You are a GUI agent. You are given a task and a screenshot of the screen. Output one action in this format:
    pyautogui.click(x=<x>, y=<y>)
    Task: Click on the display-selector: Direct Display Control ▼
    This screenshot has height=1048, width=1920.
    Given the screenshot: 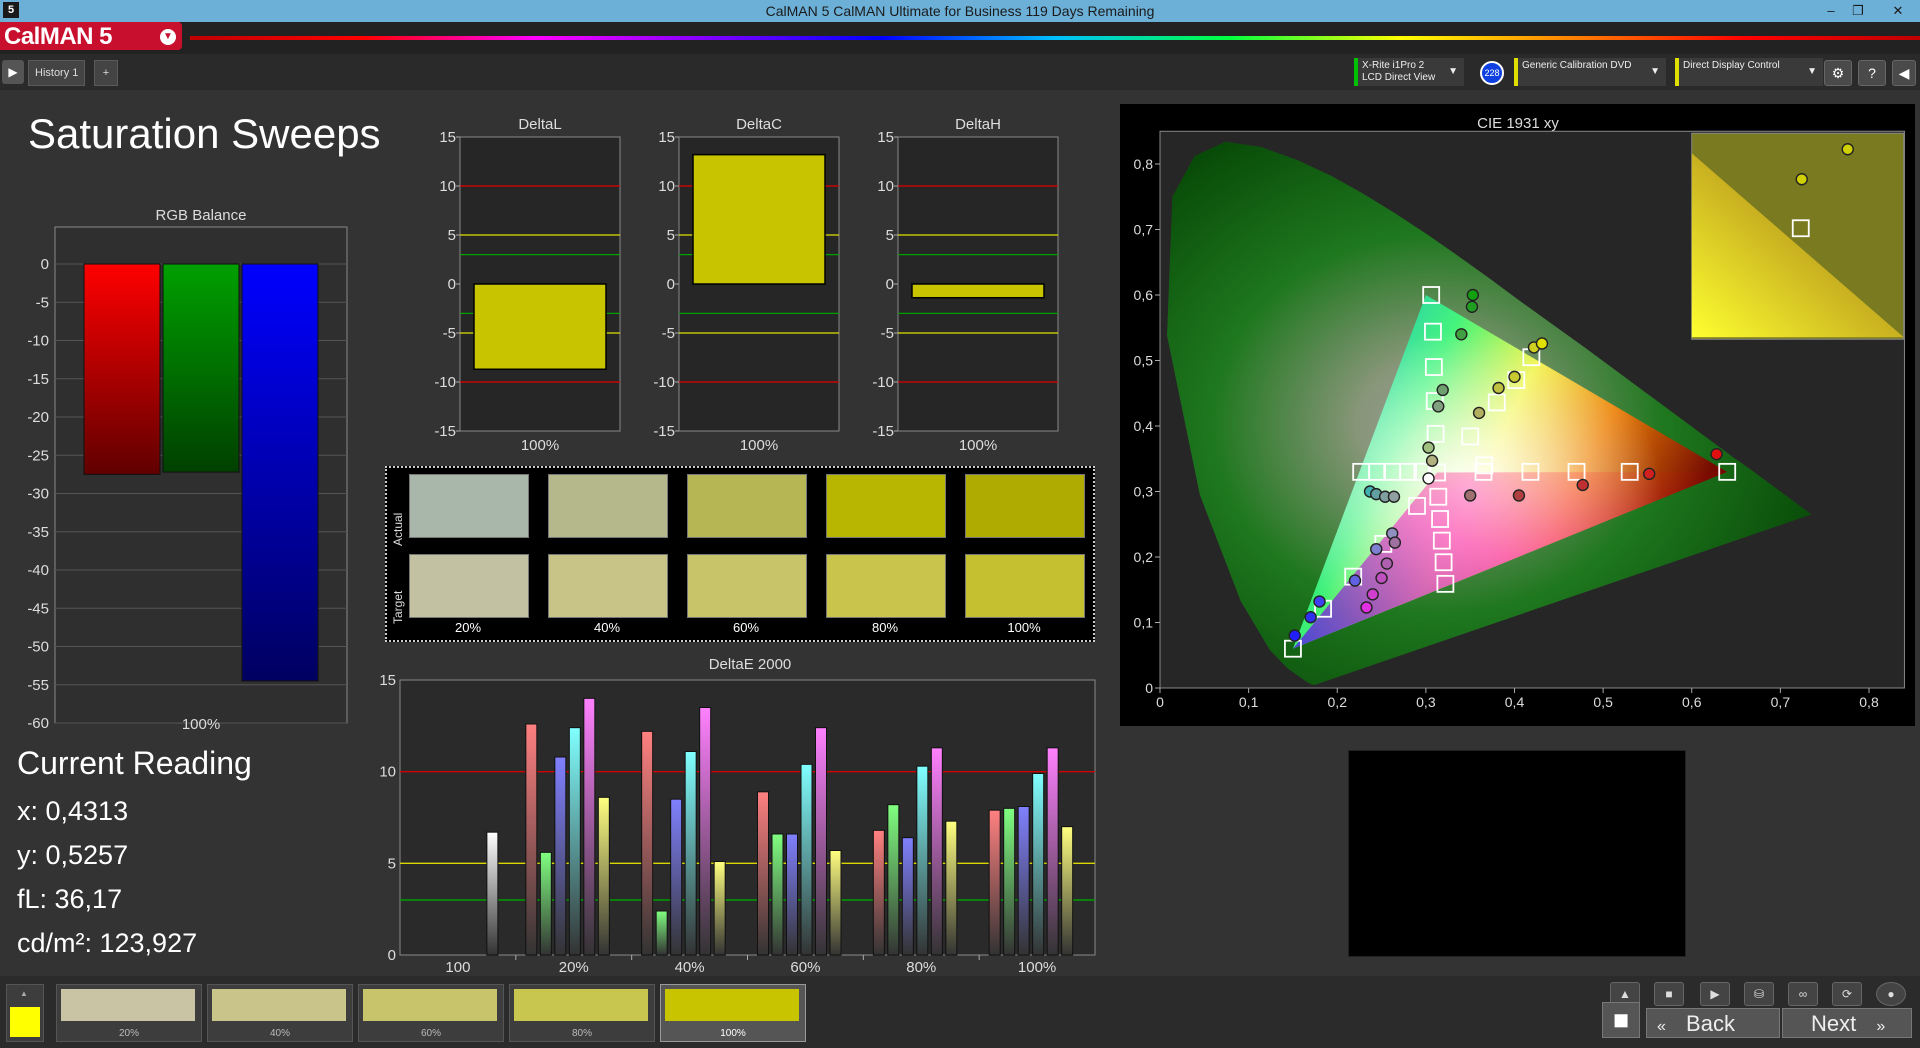 What is the action you would take?
    pyautogui.click(x=1749, y=72)
    